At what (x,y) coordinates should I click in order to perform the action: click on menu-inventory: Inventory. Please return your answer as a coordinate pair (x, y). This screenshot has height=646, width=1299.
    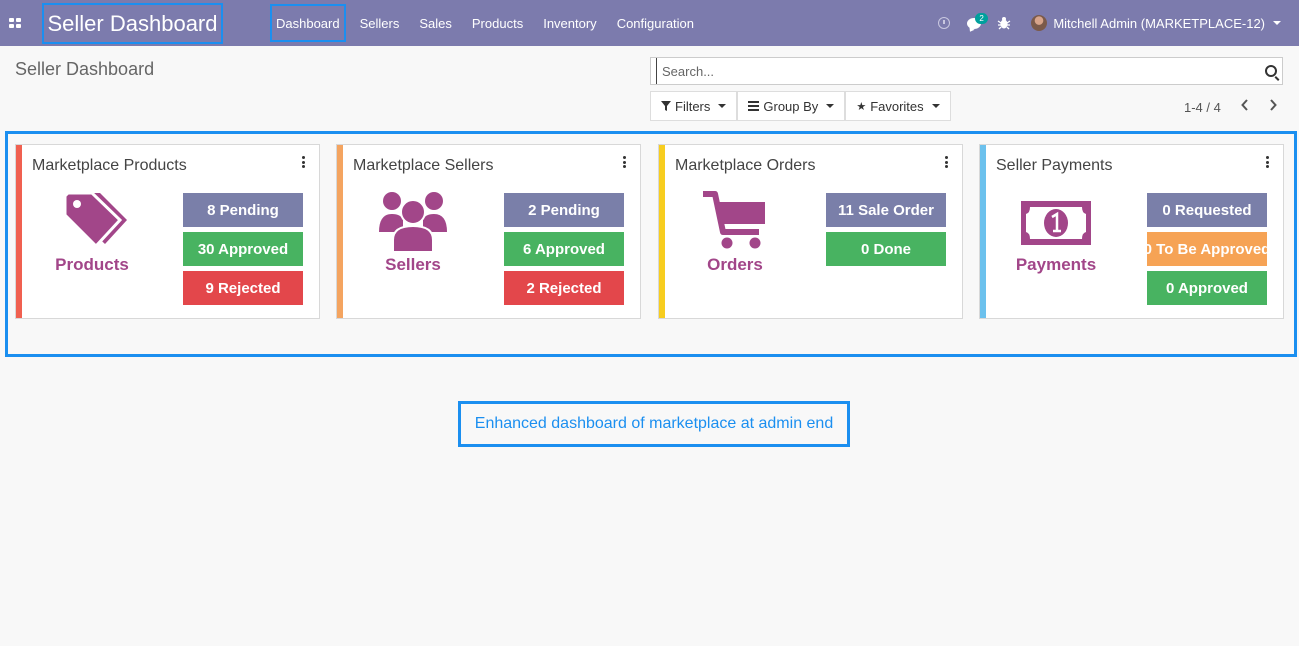
    Looking at the image, I should click on (569, 23).